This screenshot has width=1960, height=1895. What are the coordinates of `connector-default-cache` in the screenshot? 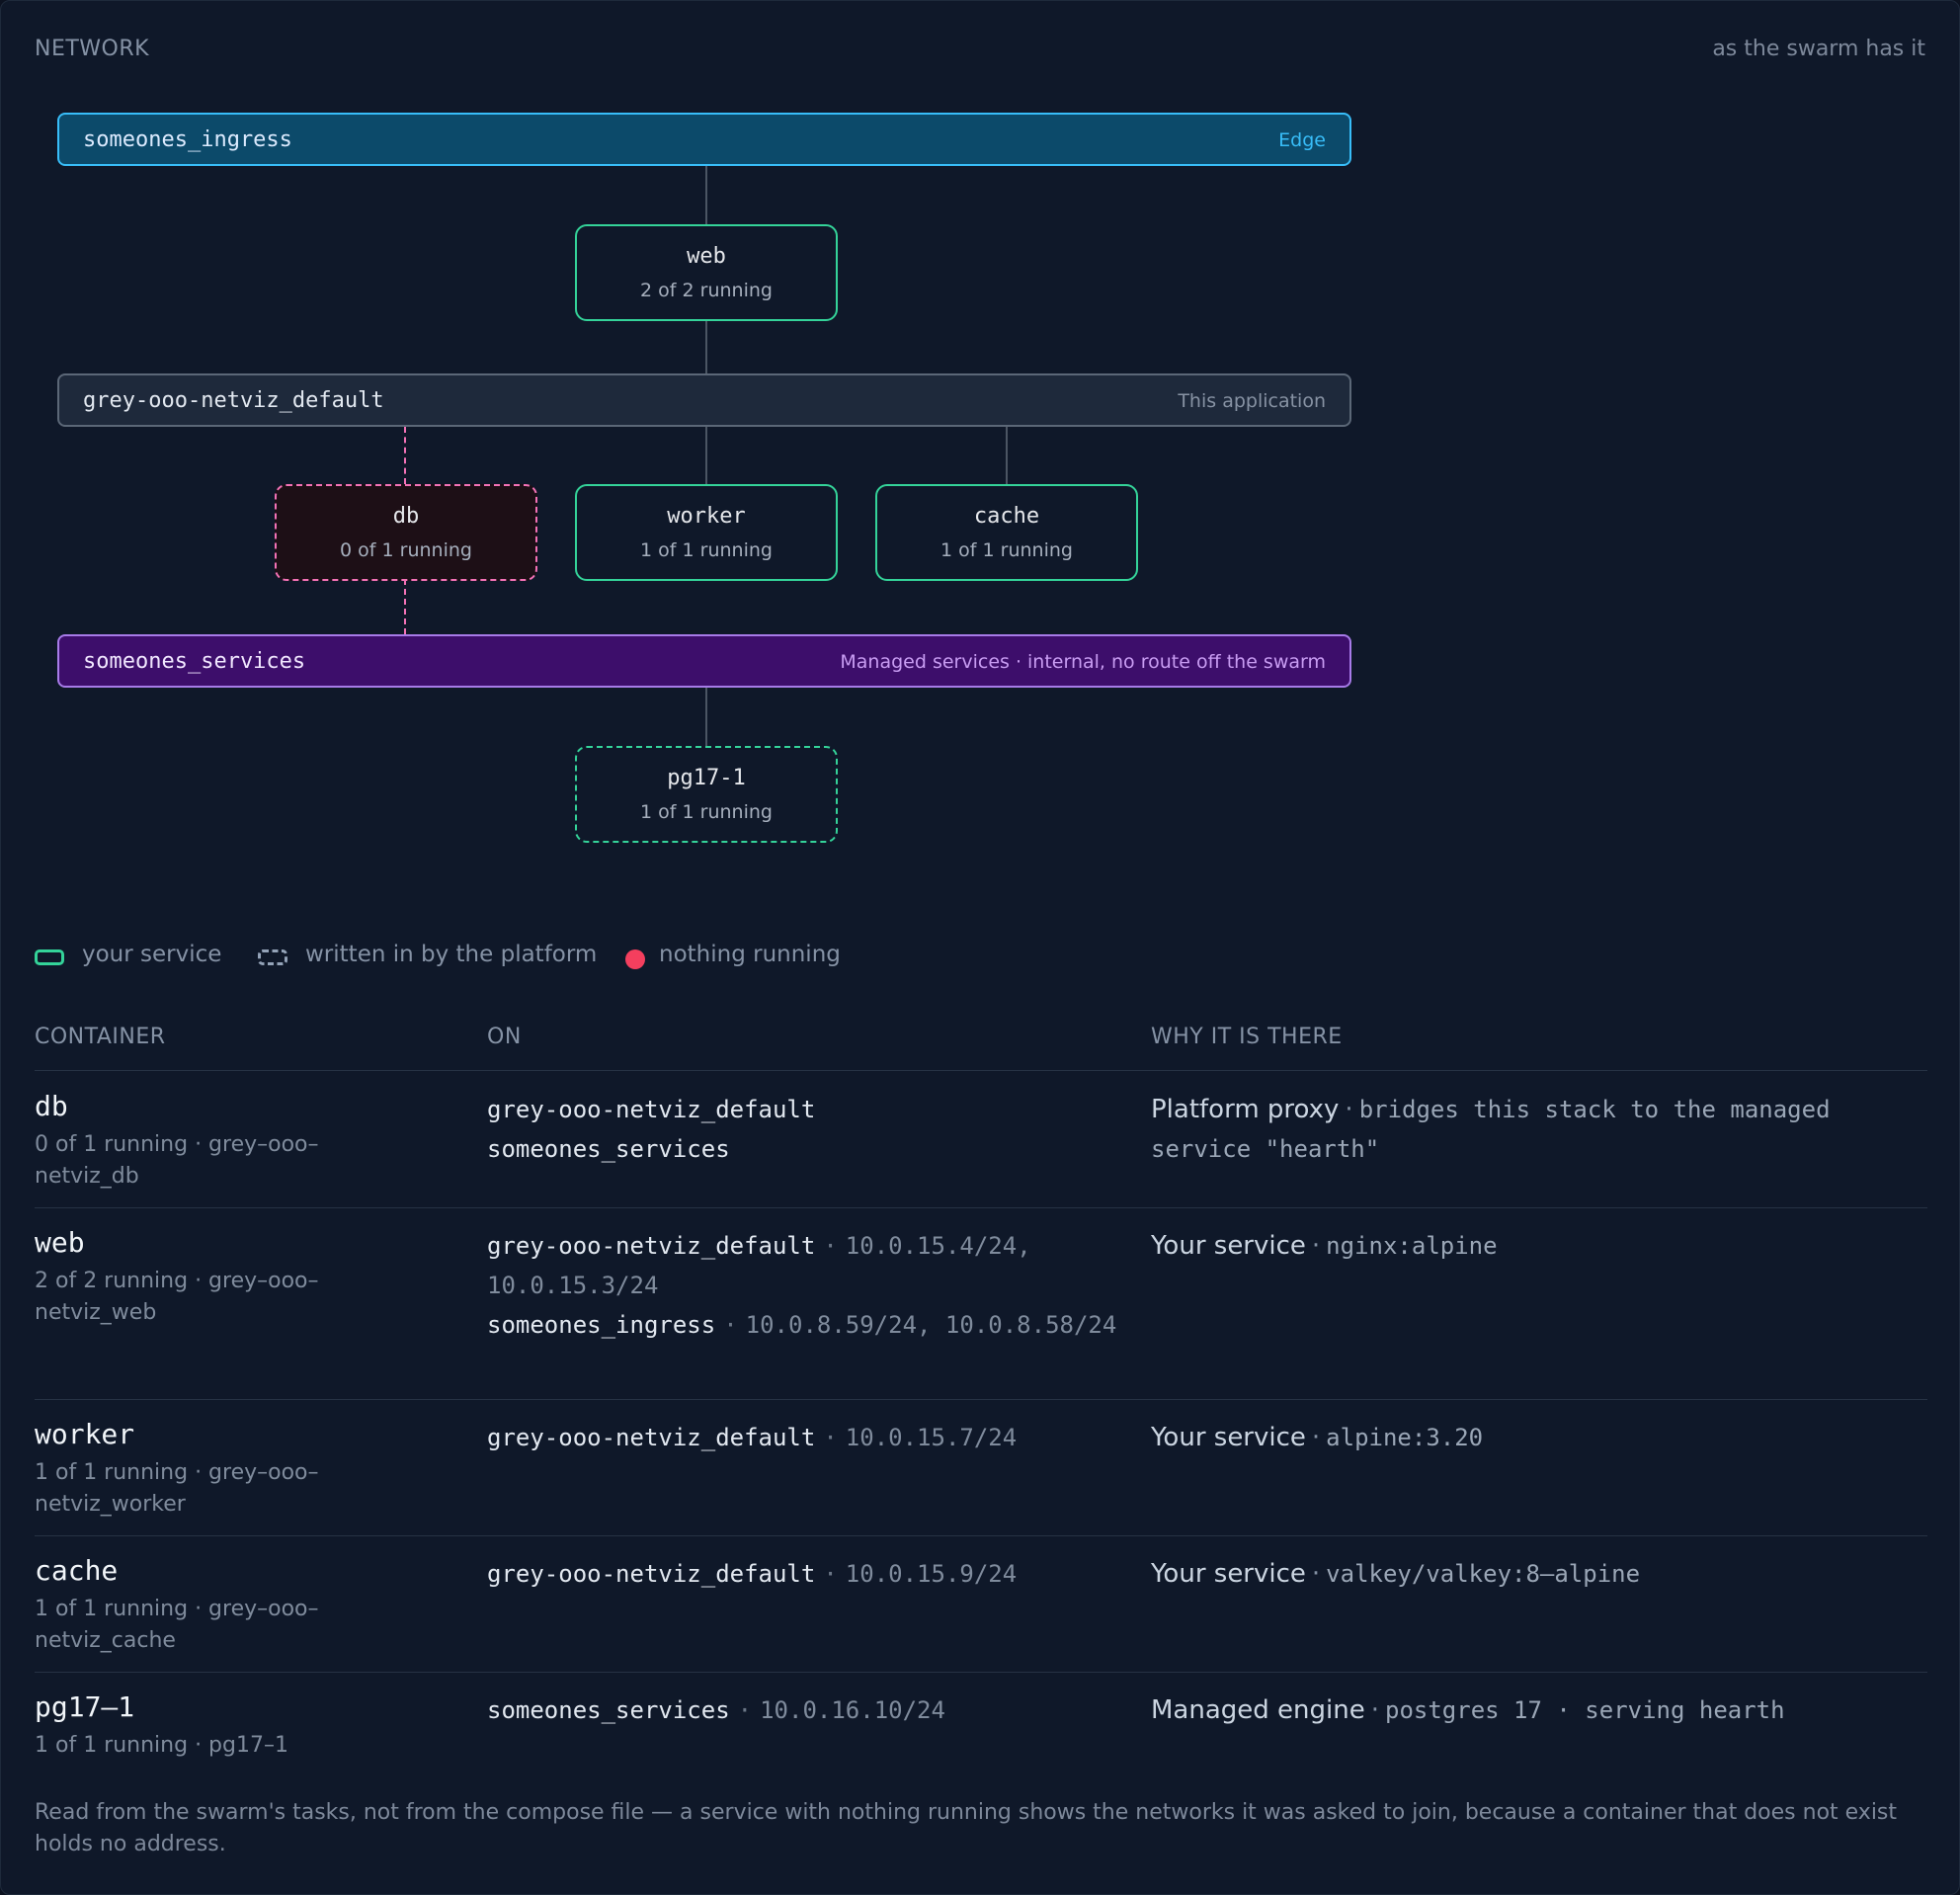 It's located at (1007, 456).